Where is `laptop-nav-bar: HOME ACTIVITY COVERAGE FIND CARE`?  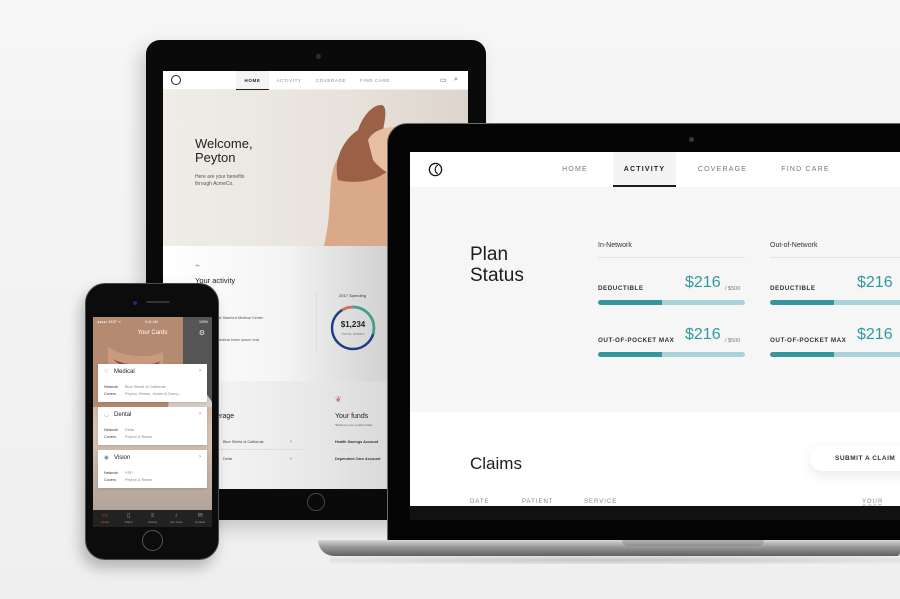
laptop-nav-bar: HOME ACTIVITY COVERAGE FIND CARE is located at coordinates (655, 169).